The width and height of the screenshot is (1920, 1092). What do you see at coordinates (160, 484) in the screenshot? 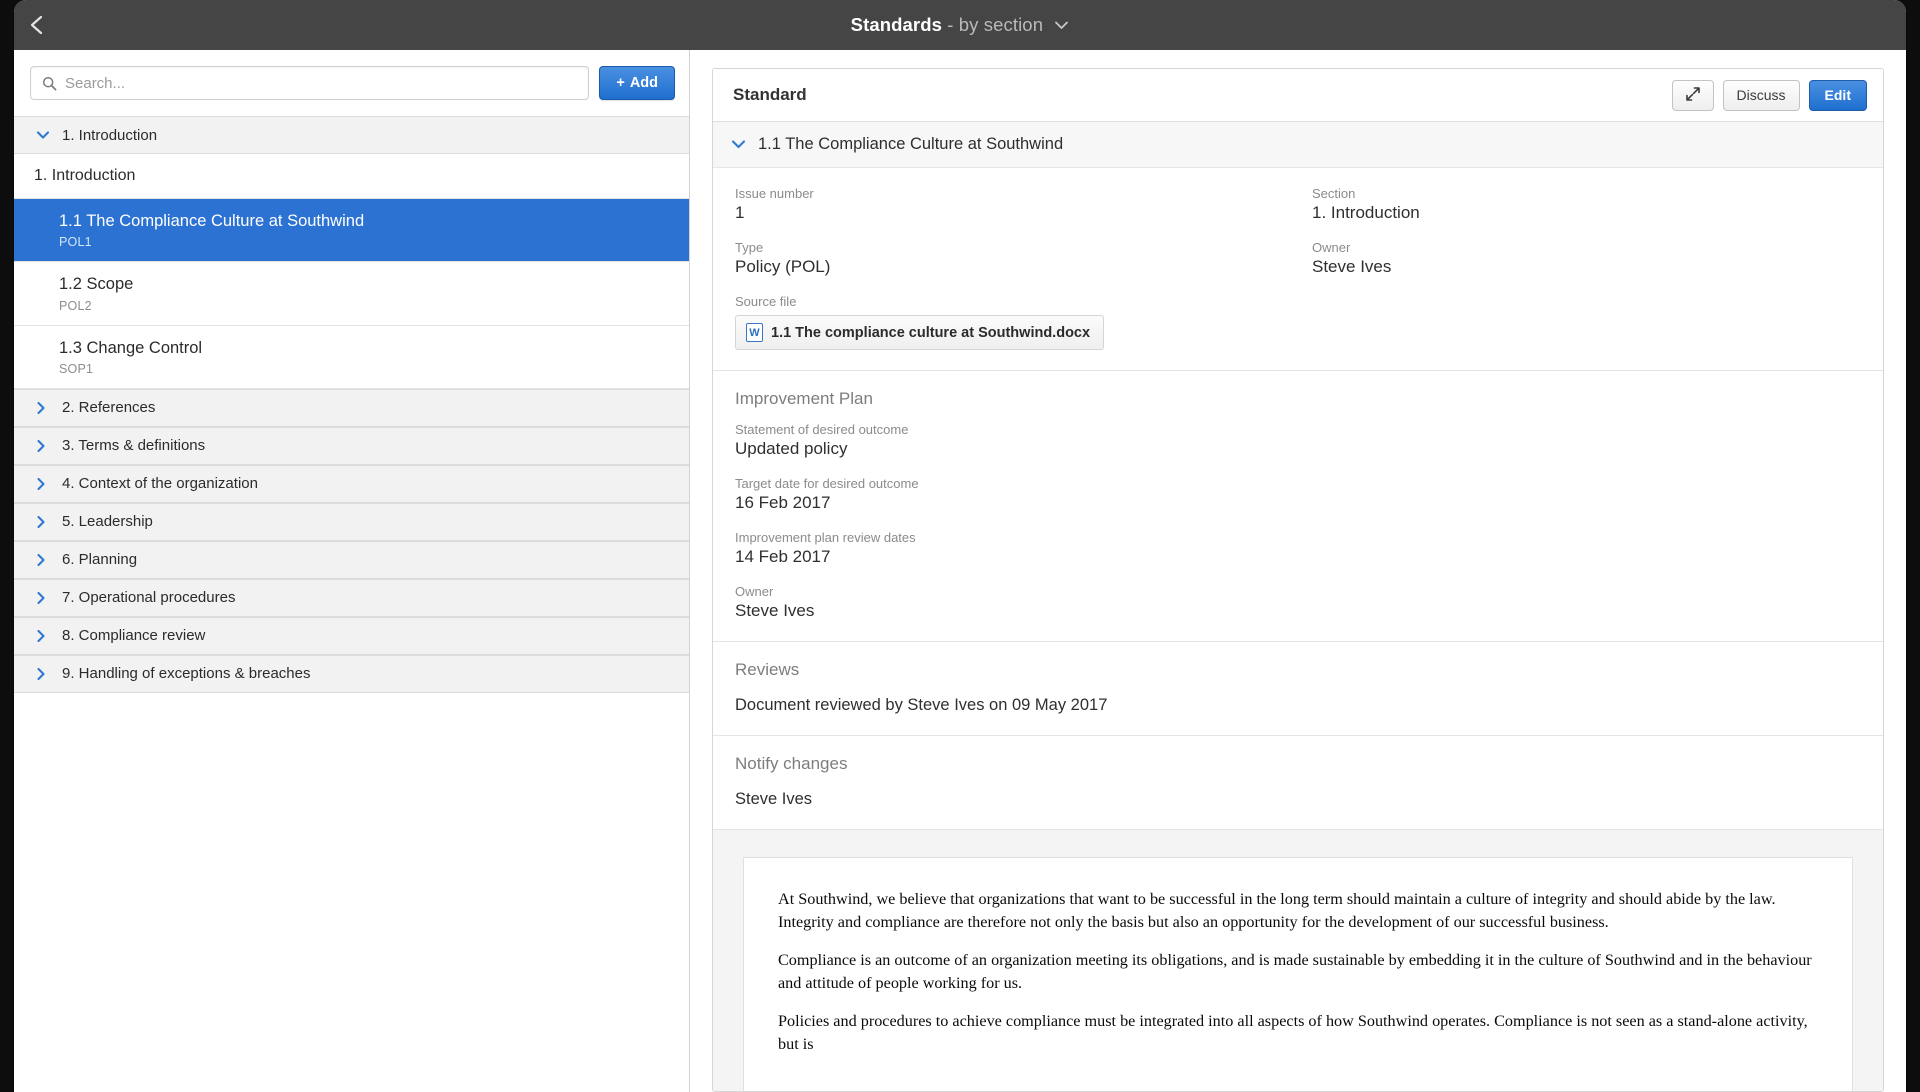
I see `tree-group-label: 4. Context of the organization` at bounding box center [160, 484].